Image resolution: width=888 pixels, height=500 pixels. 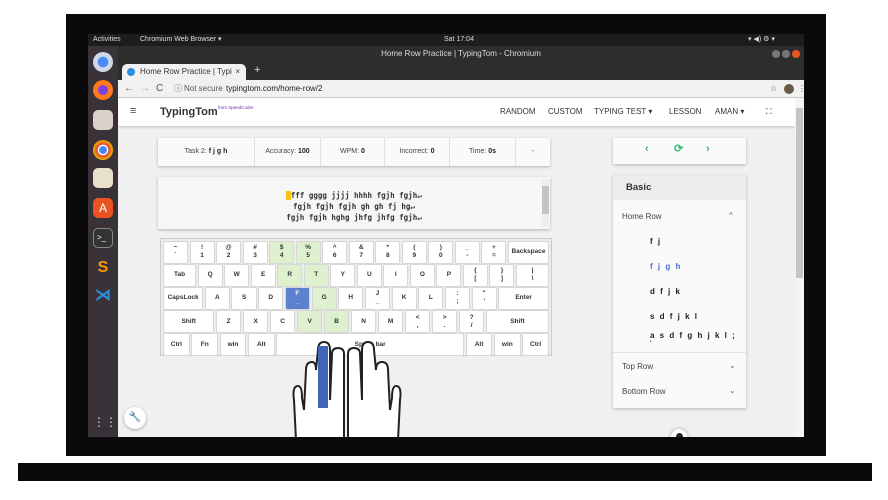 What do you see at coordinates (801, 89) in the screenshot?
I see `menu-icon: ⋮` at bounding box center [801, 89].